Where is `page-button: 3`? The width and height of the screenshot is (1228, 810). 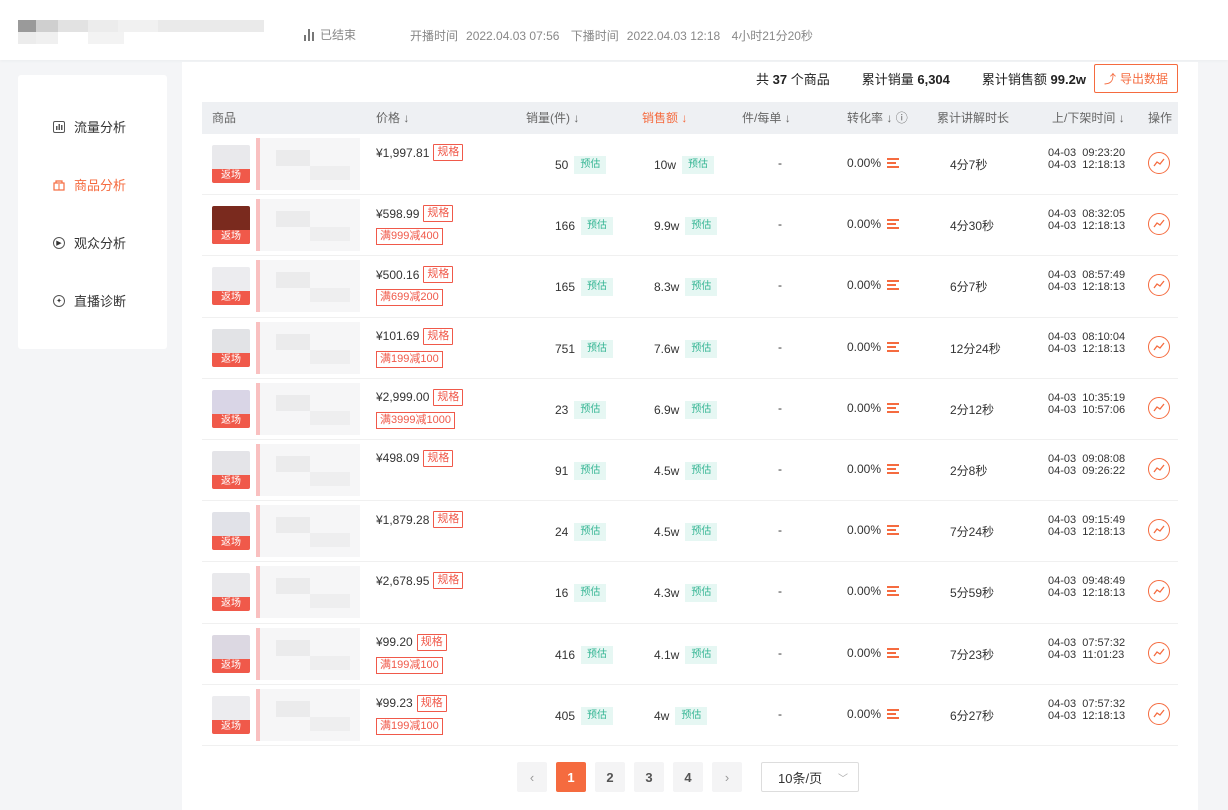
page-button: 3 is located at coordinates (649, 777).